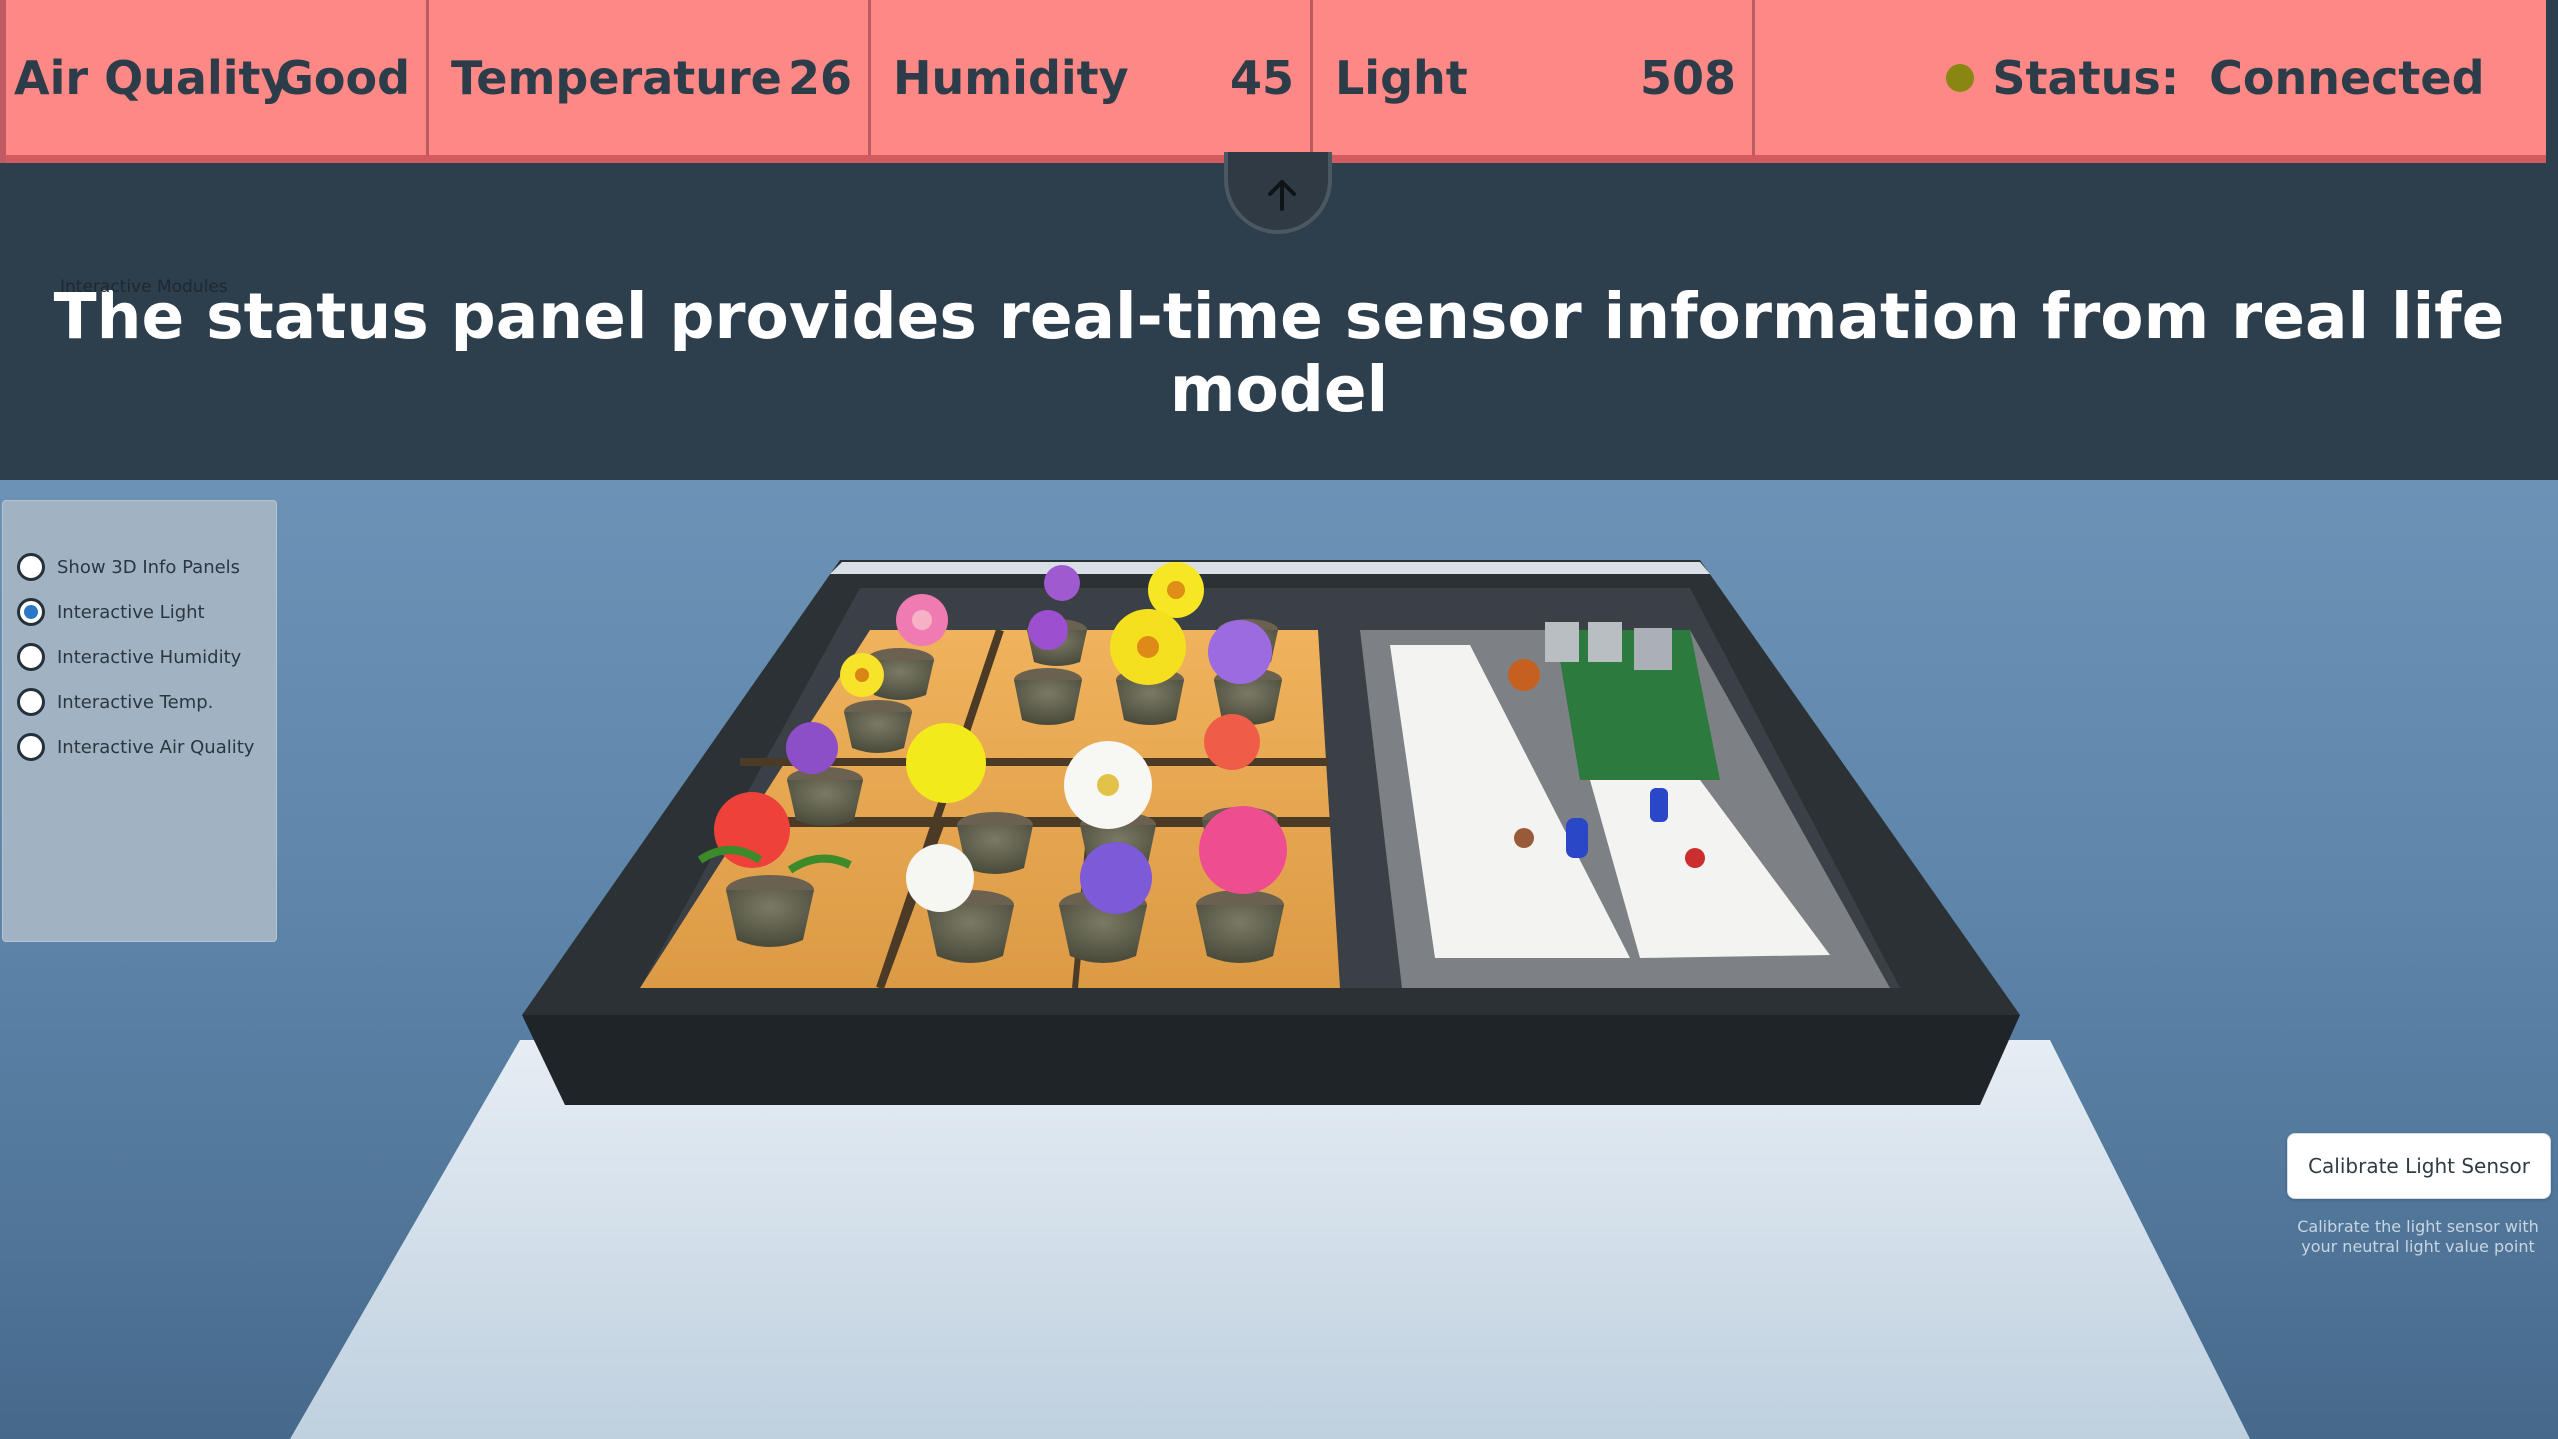  What do you see at coordinates (131, 612) in the screenshot?
I see `option-label: Interactive Light` at bounding box center [131, 612].